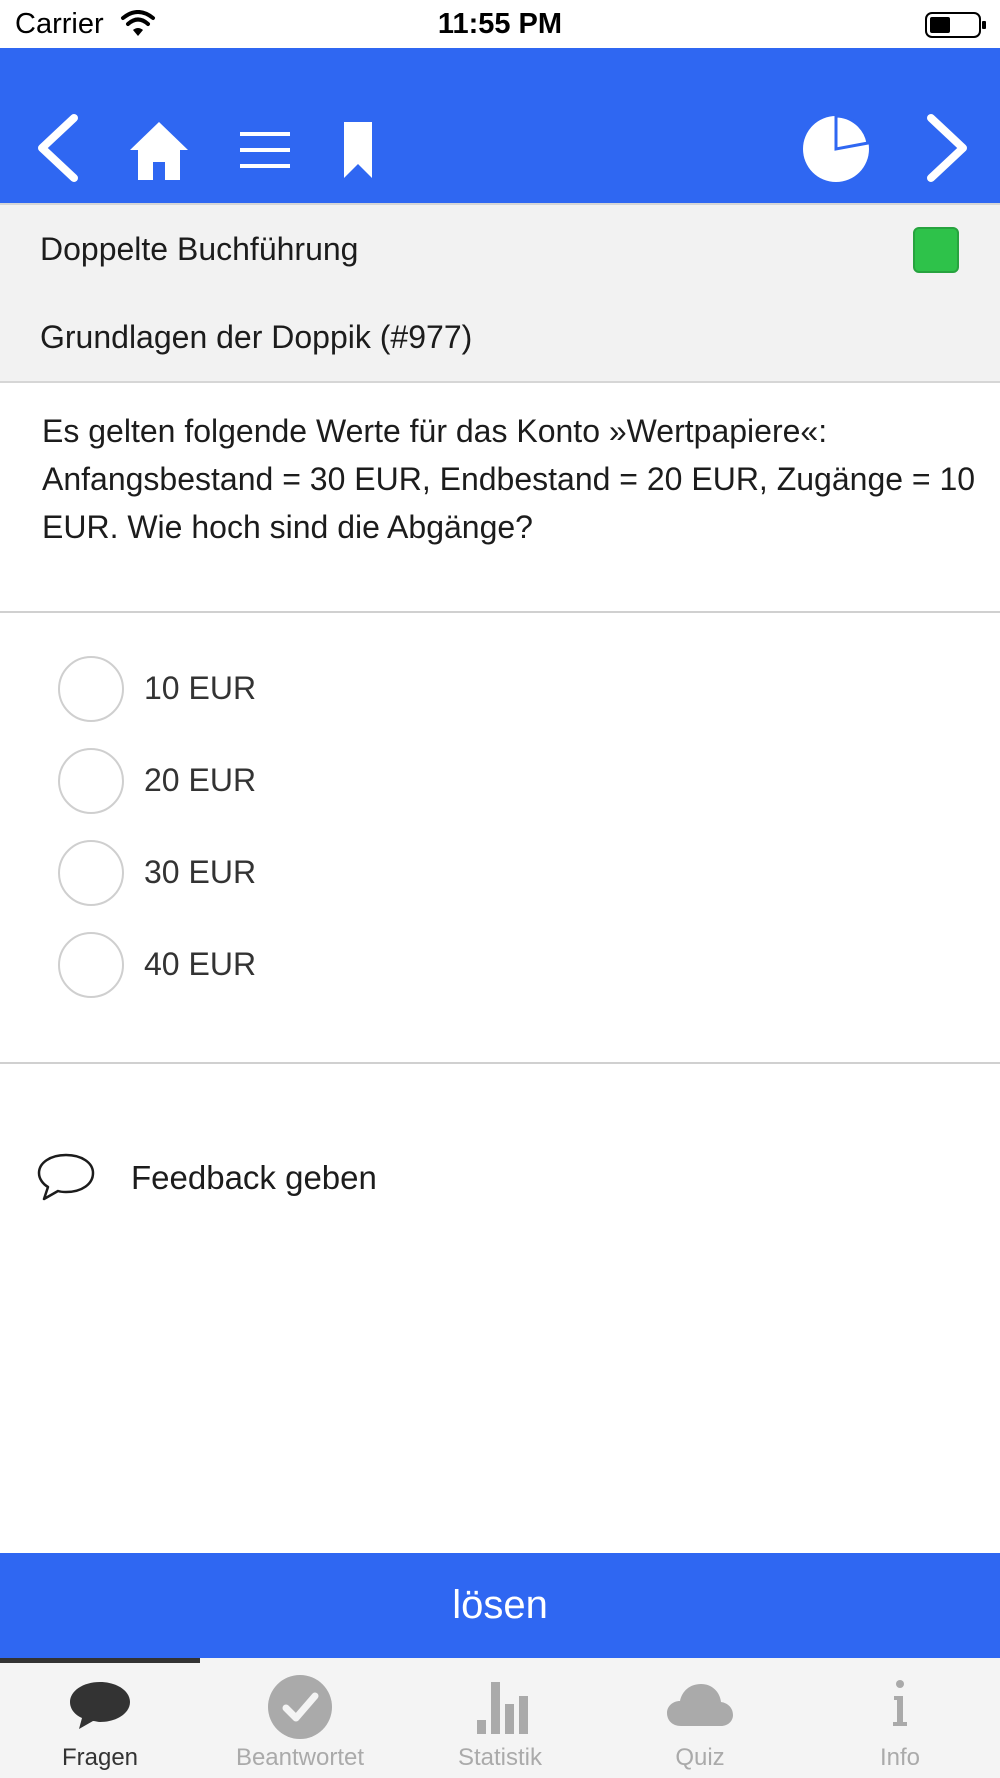 The image size is (1000, 1778). What do you see at coordinates (100, 1705) in the screenshot?
I see `chat-bubble-icon` at bounding box center [100, 1705].